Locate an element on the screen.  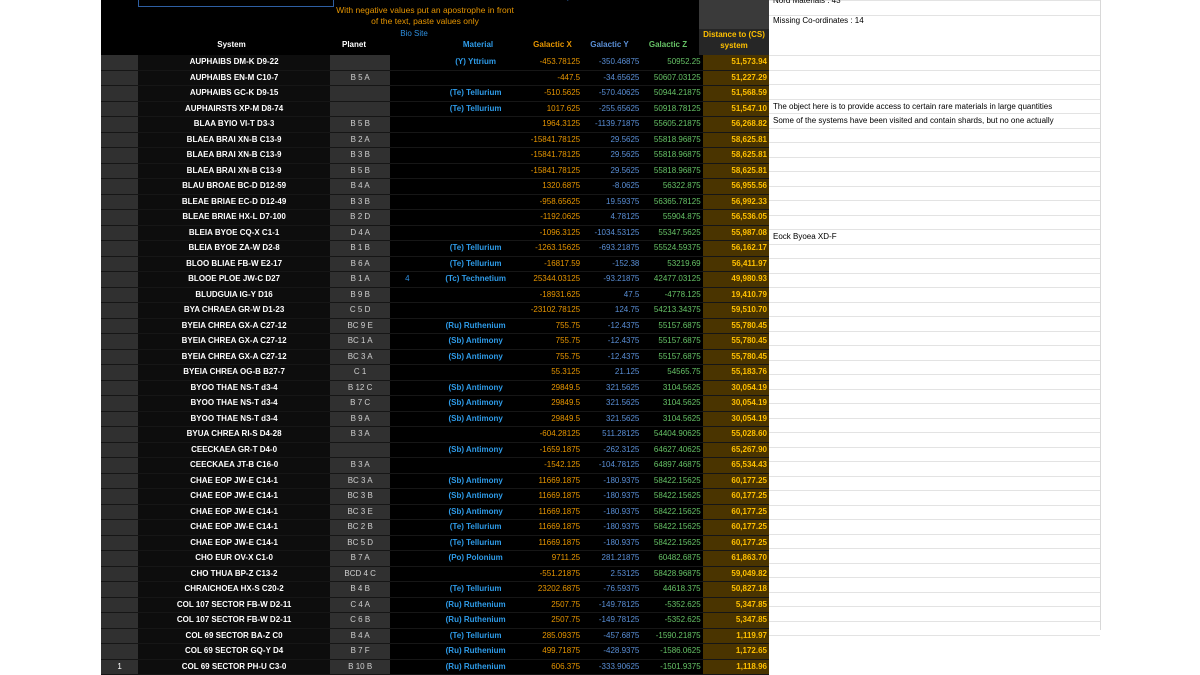
system-cell: BLUDGUIA IG-Y D16 is located at coordinates (234, 295).